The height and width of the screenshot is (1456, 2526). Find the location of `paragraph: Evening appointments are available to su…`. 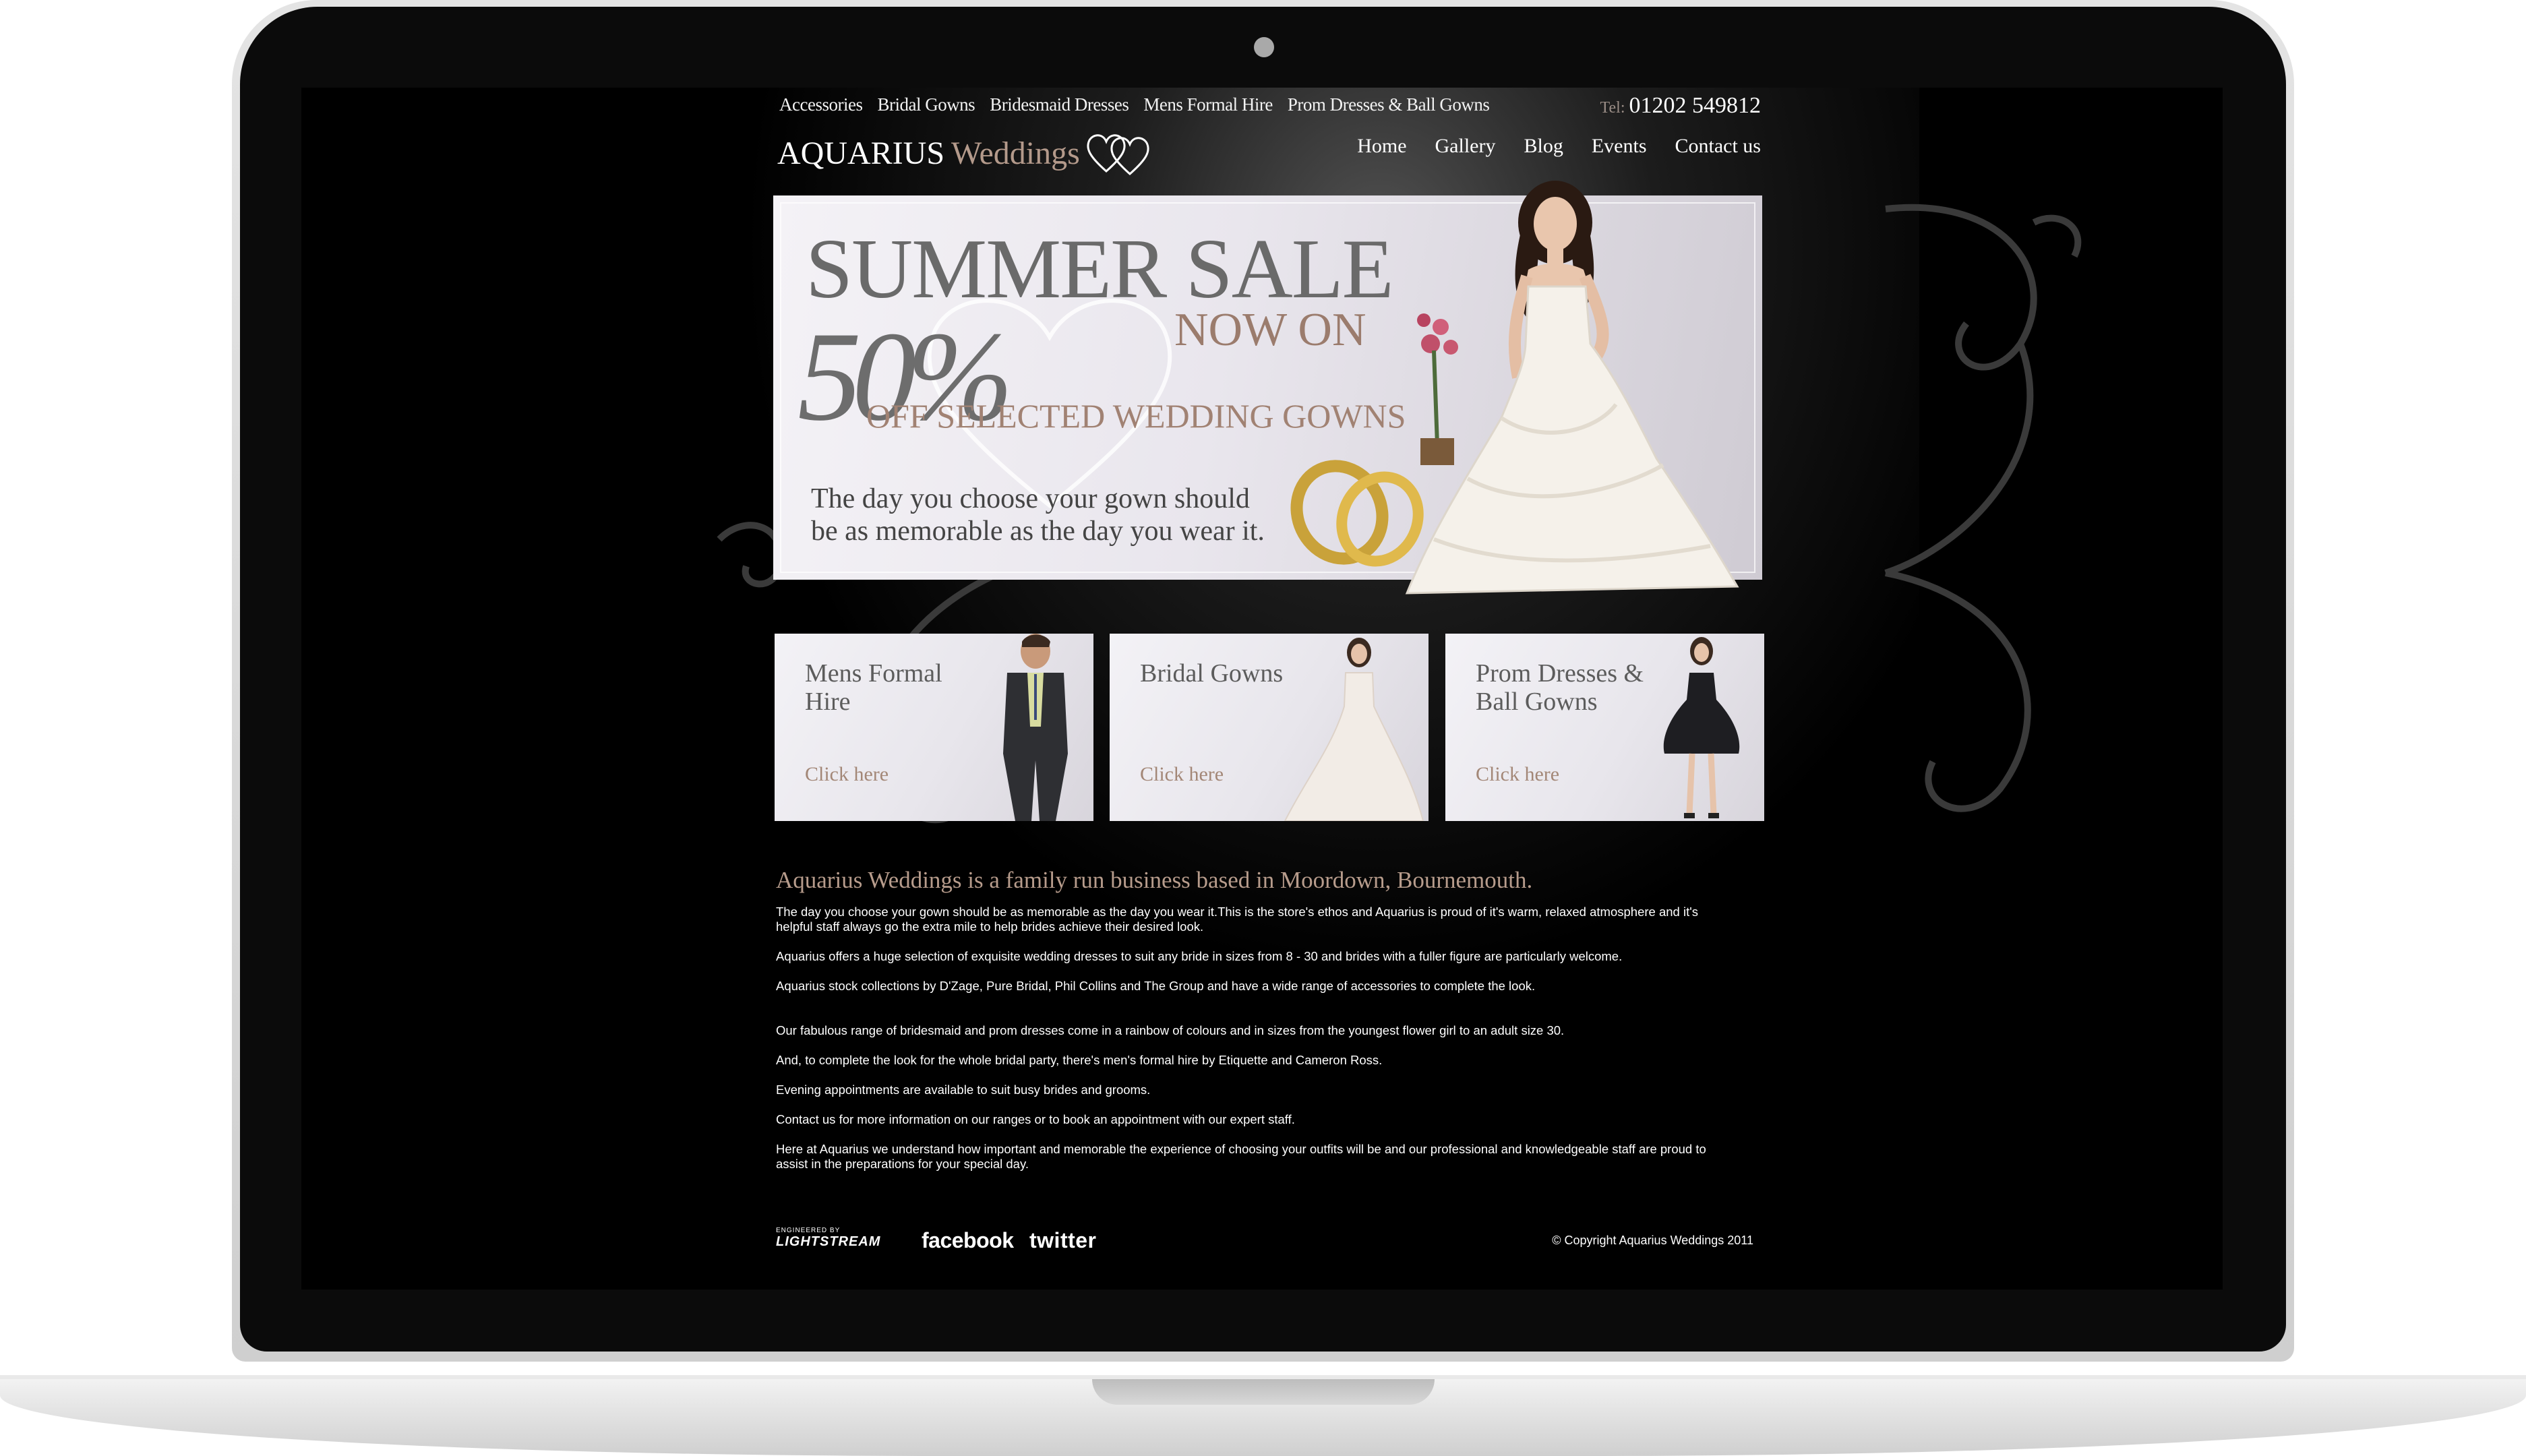

paragraph: Evening appointments are available to su… is located at coordinates (963, 1090).